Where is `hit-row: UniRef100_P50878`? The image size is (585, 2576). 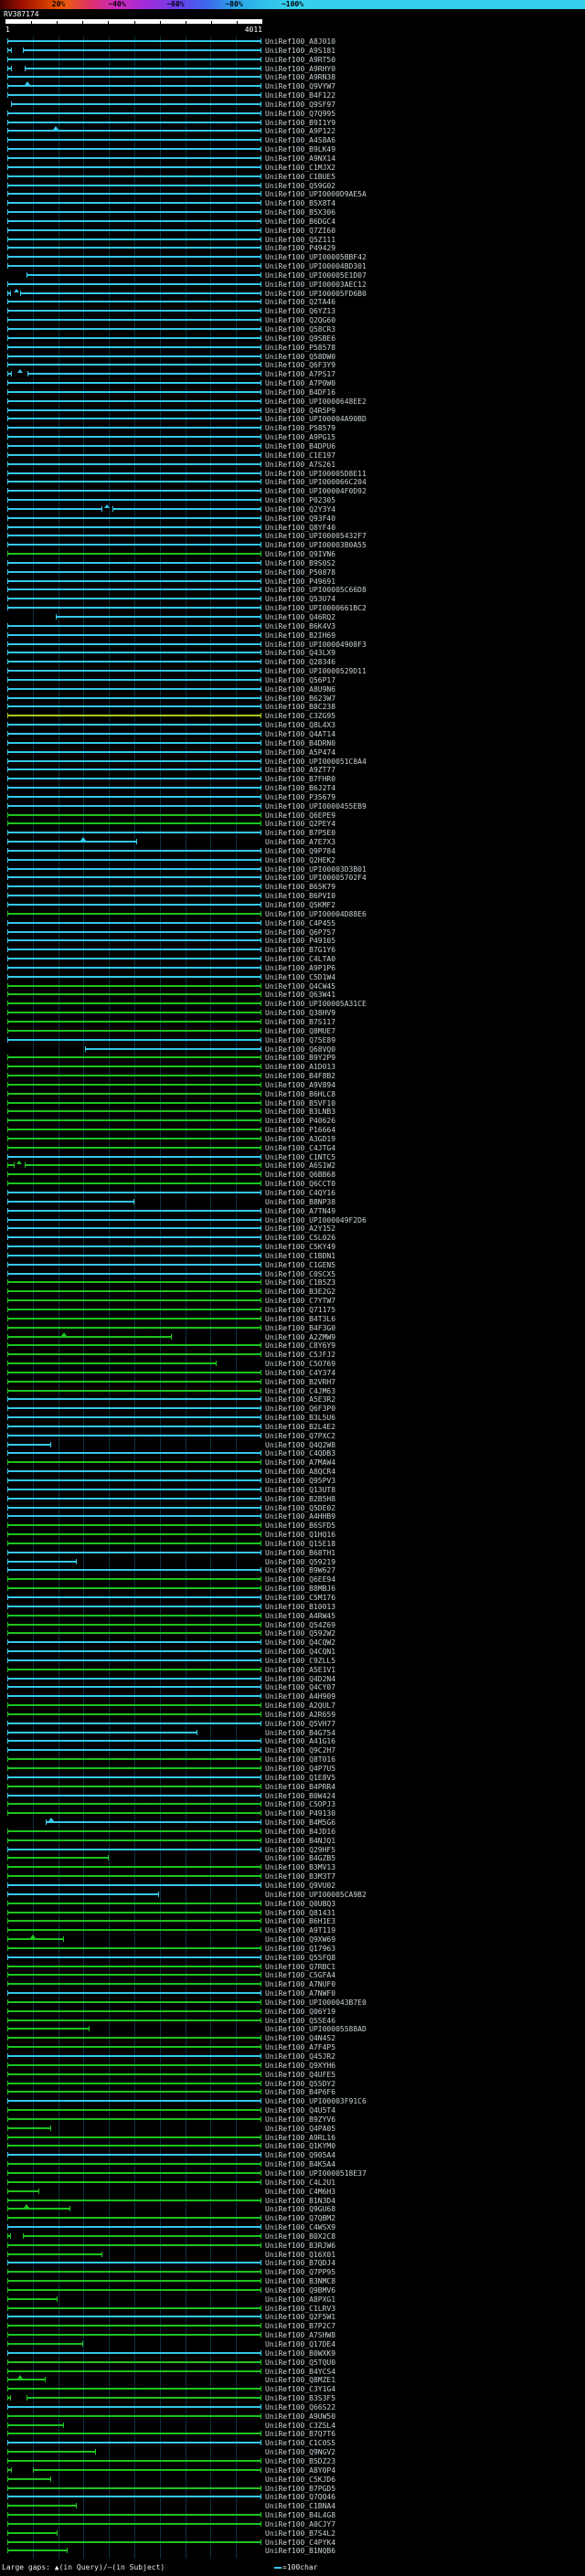 hit-row: UniRef100_P50878 is located at coordinates (293, 572).